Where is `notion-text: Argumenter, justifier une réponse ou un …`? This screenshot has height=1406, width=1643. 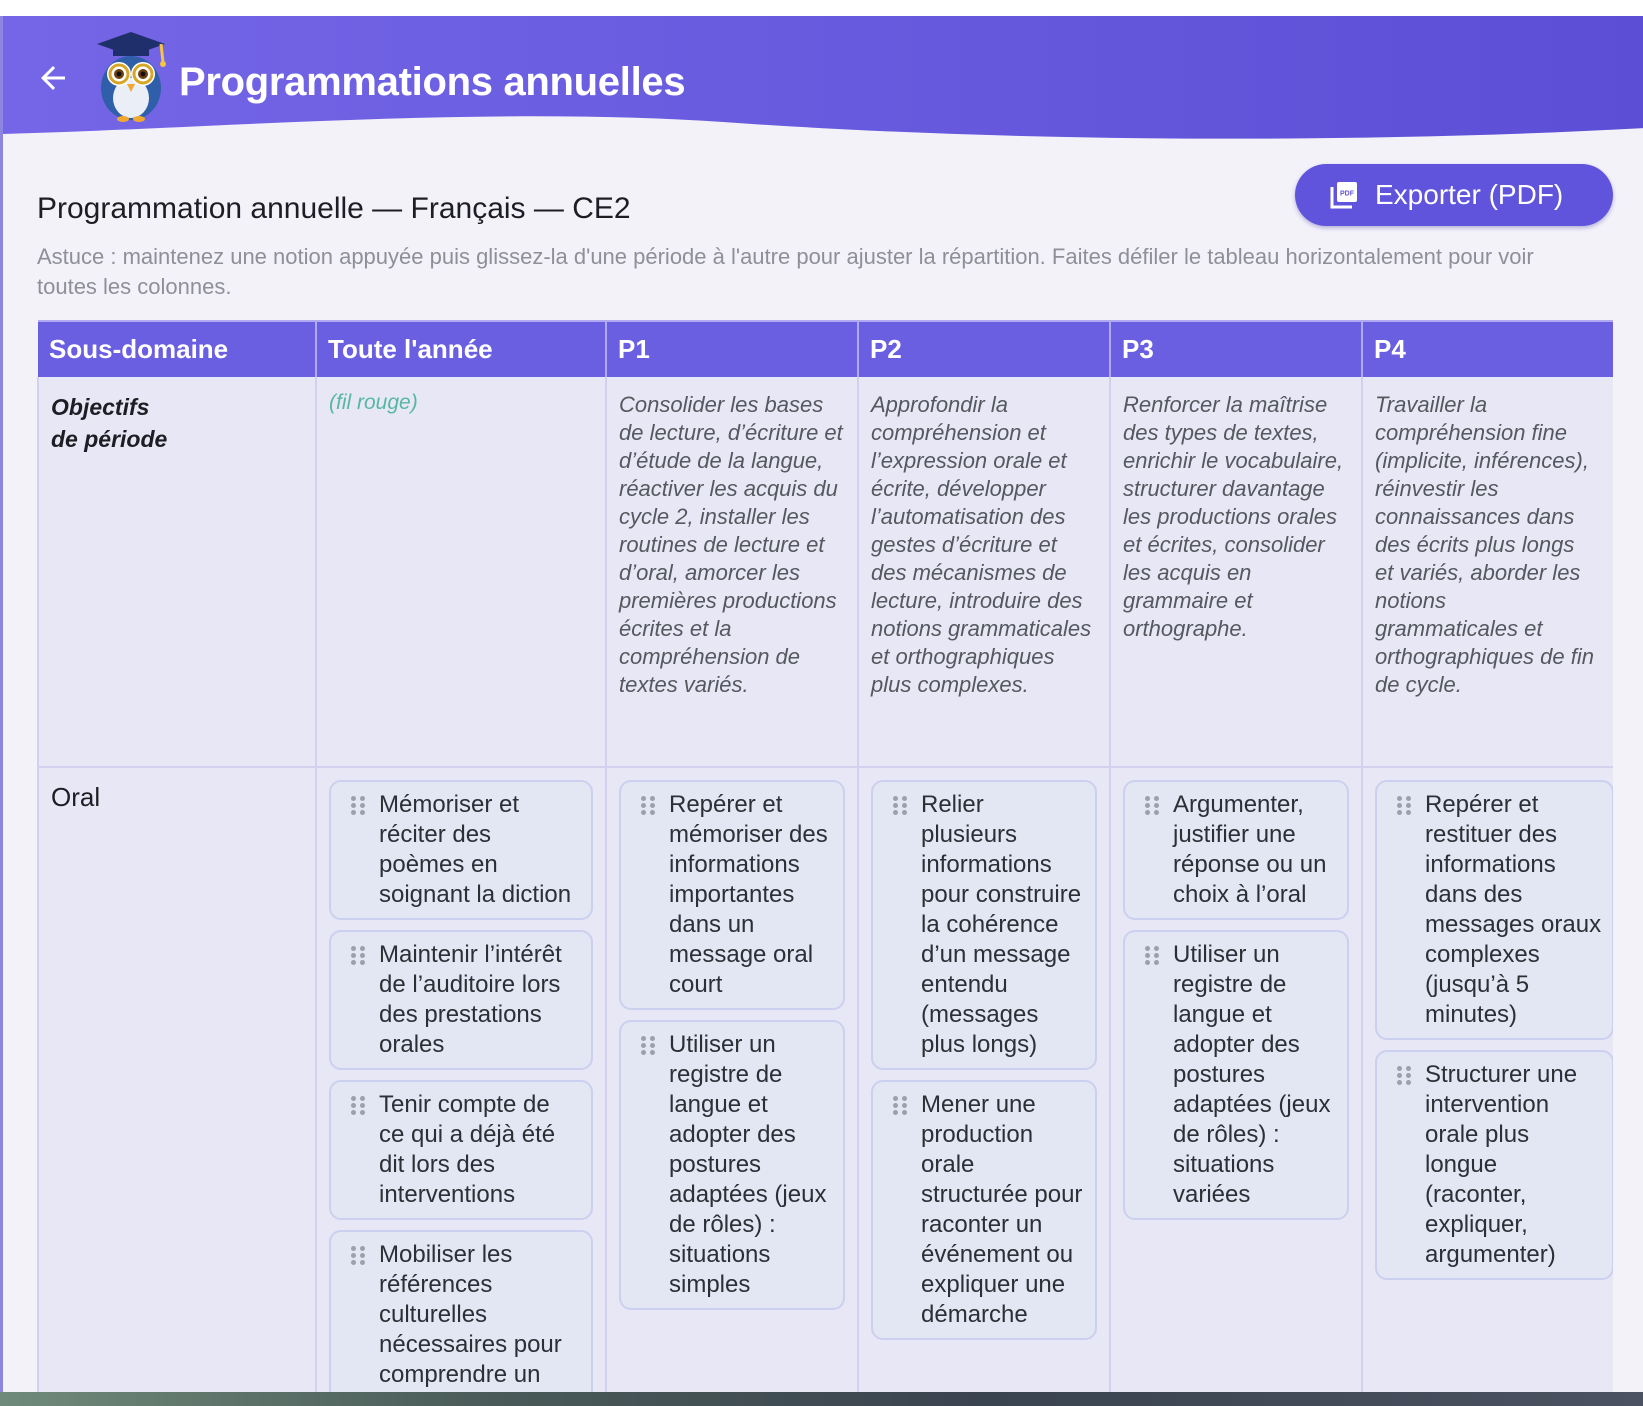 notion-text: Argumenter, justifier une réponse ou un … is located at coordinates (1250, 849).